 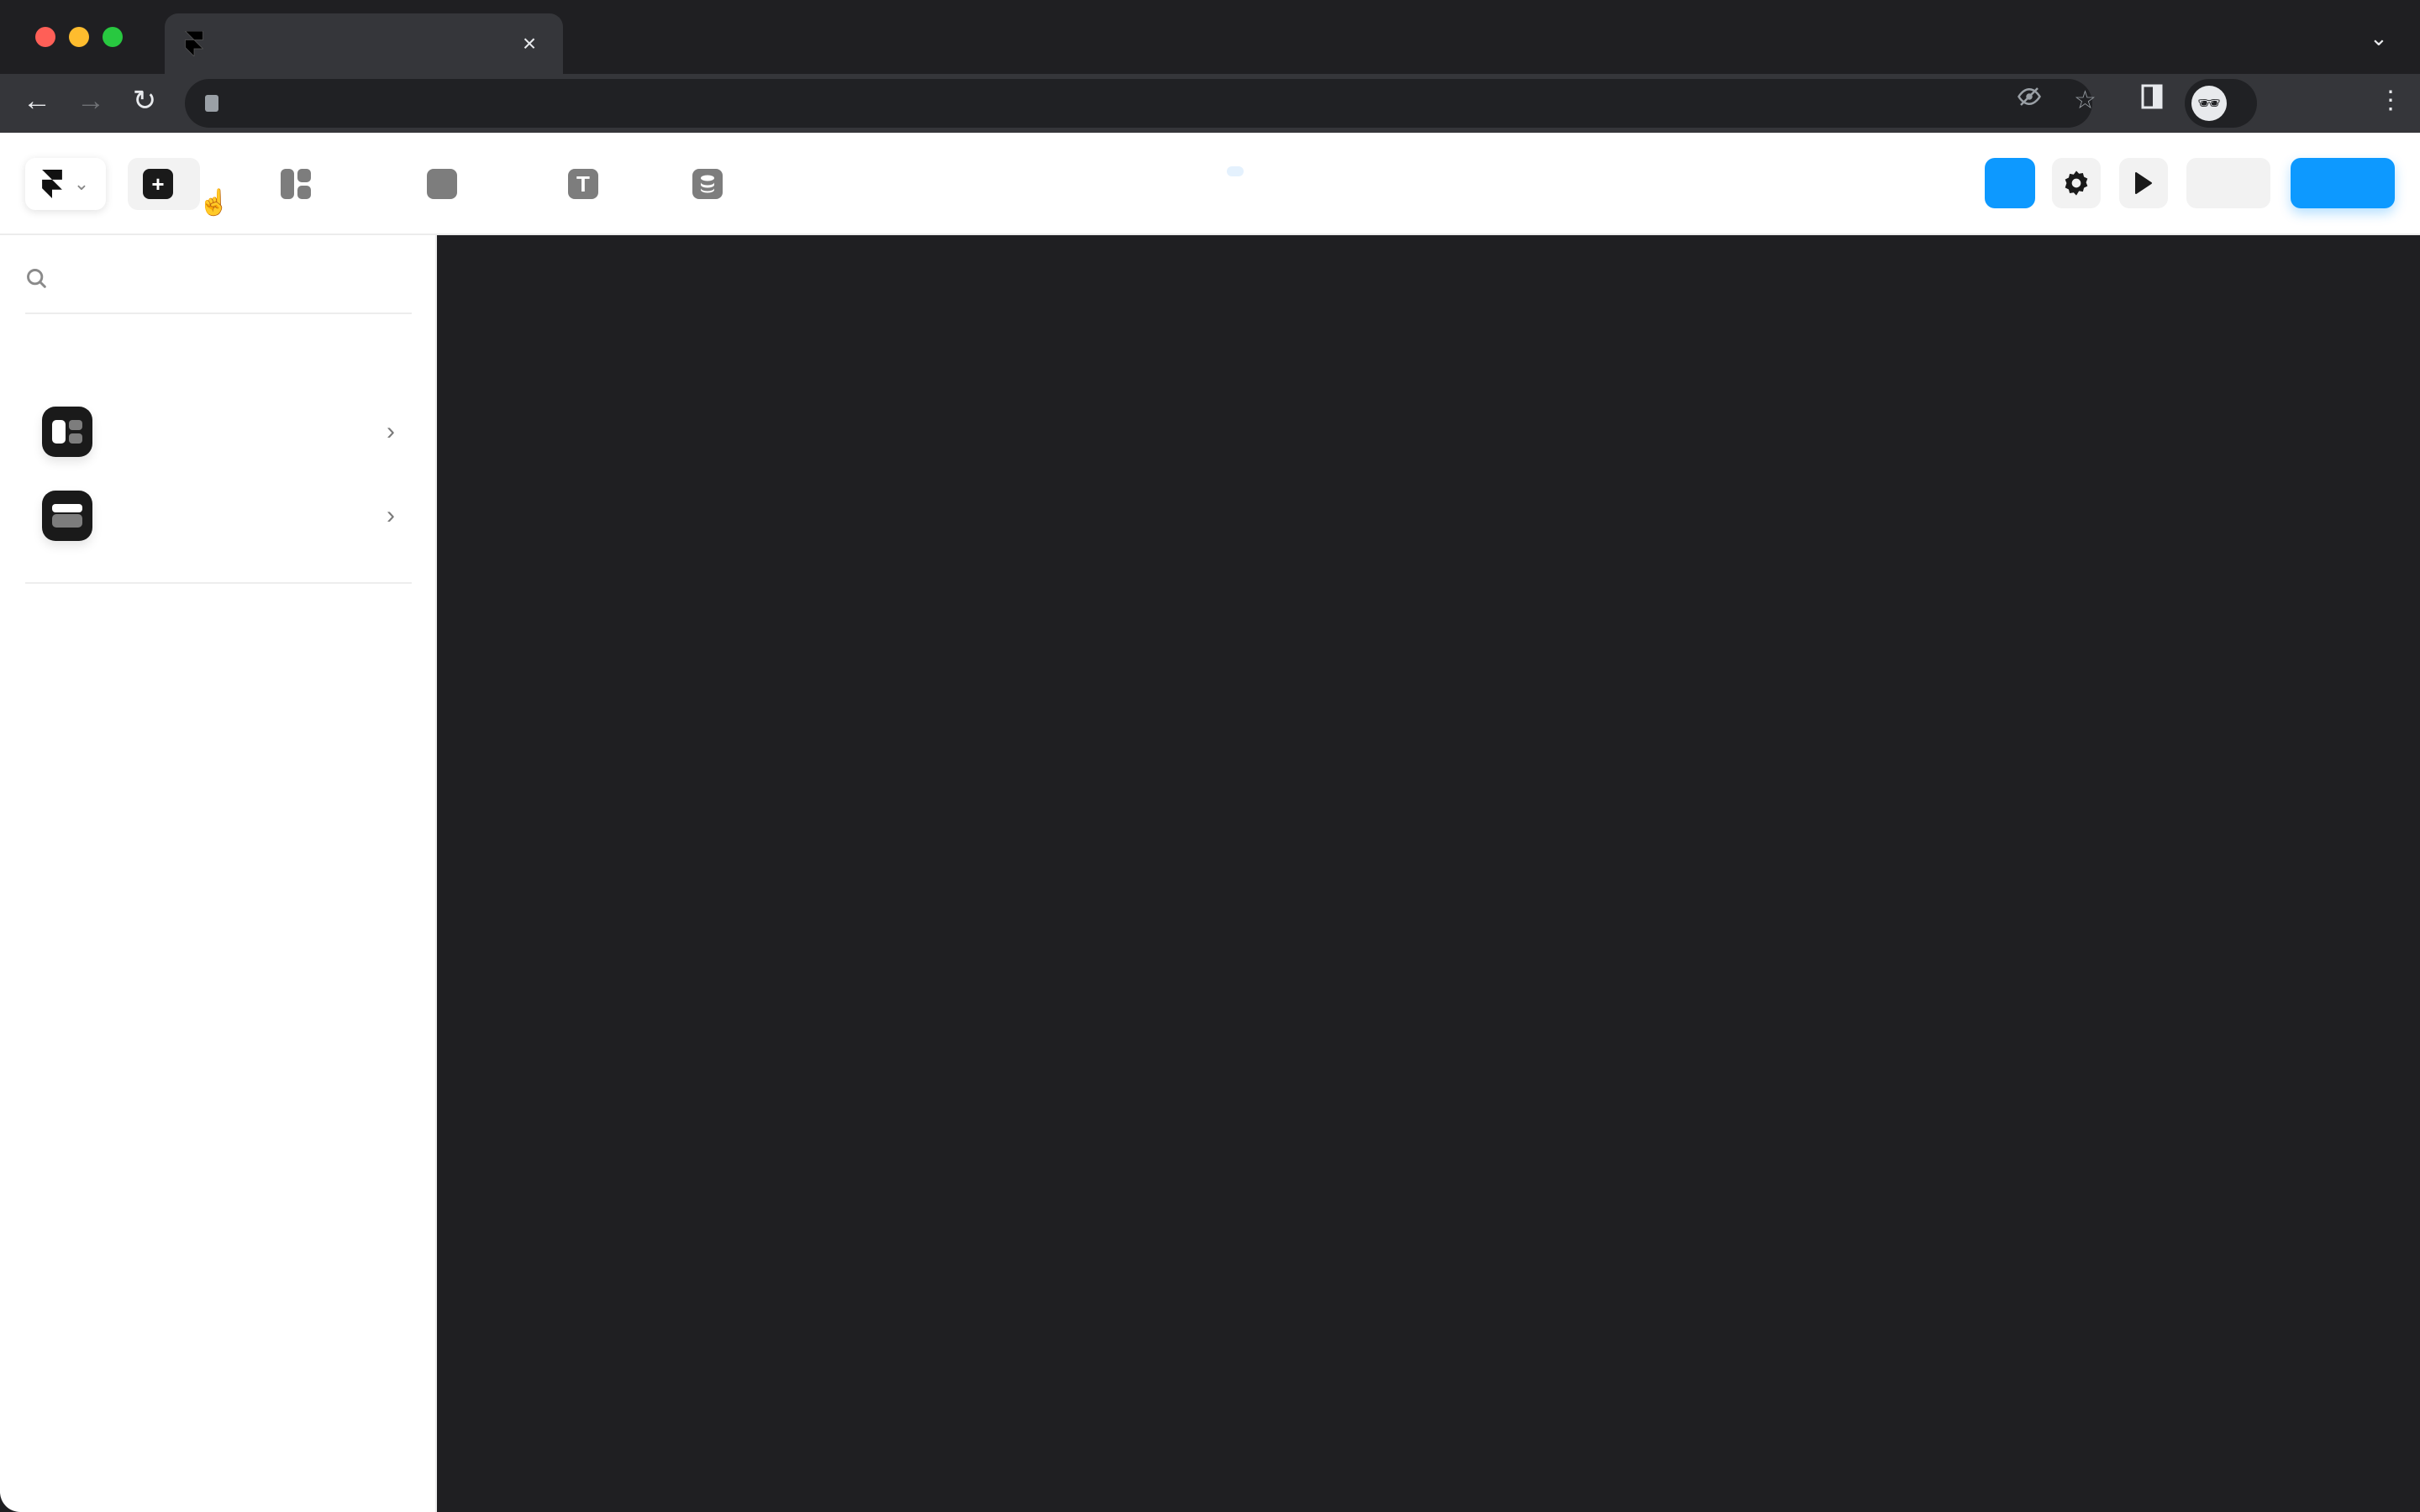 I want to click on list-item-sections: ›, so click(x=218, y=432).